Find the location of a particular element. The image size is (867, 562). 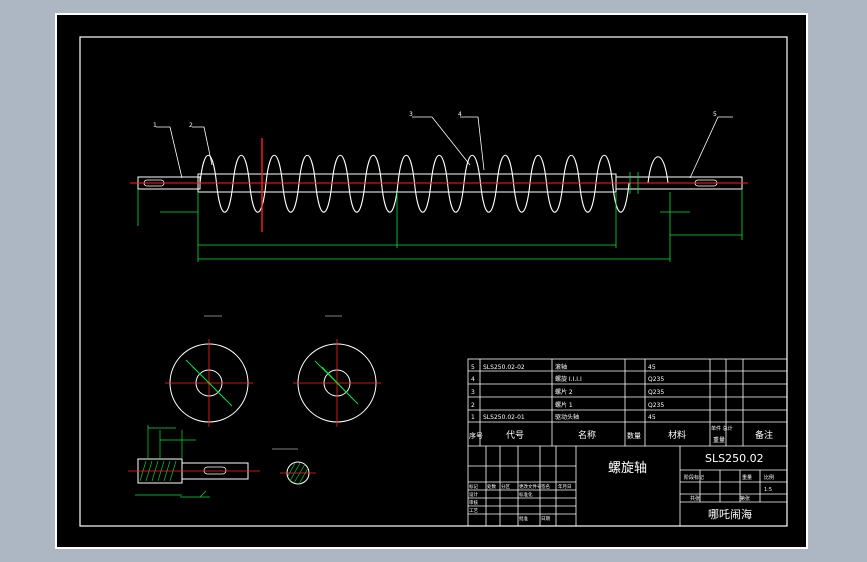

sign-label-0: 标记 is located at coordinates (473, 486).